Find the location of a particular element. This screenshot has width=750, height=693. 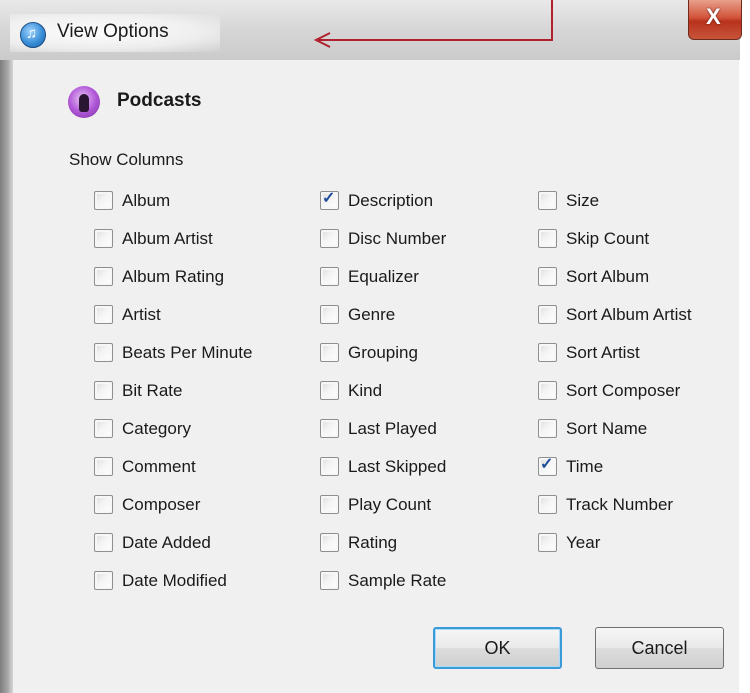

checkbox-row: ✓ Description is located at coordinates (383, 205).